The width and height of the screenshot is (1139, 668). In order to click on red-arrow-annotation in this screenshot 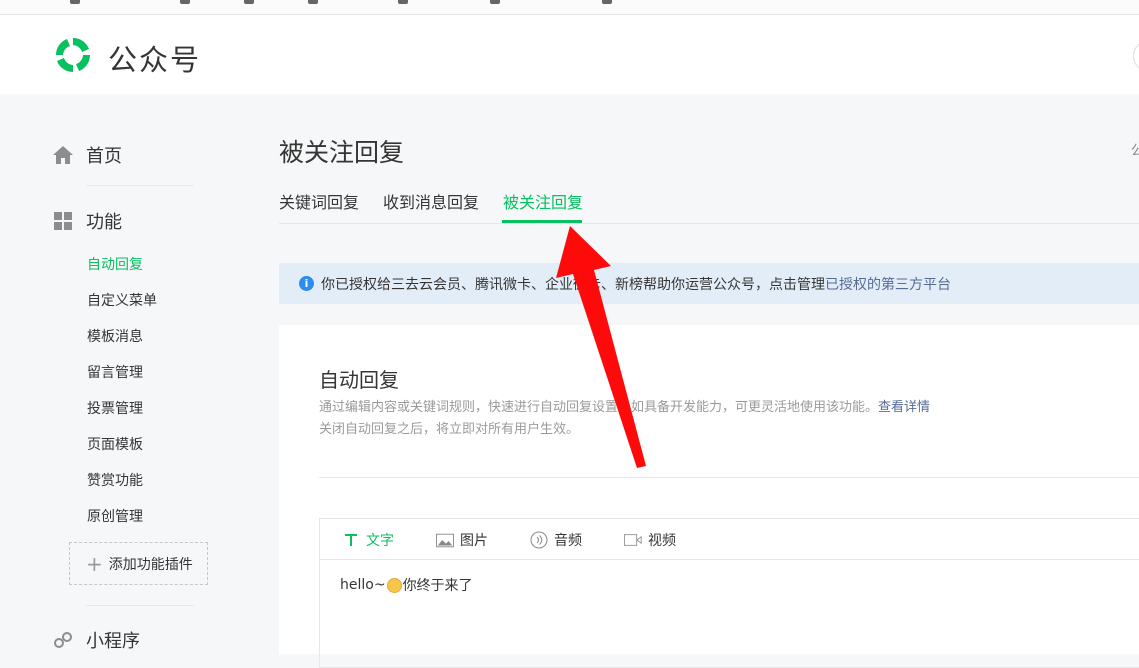, I will do `click(601, 347)`.